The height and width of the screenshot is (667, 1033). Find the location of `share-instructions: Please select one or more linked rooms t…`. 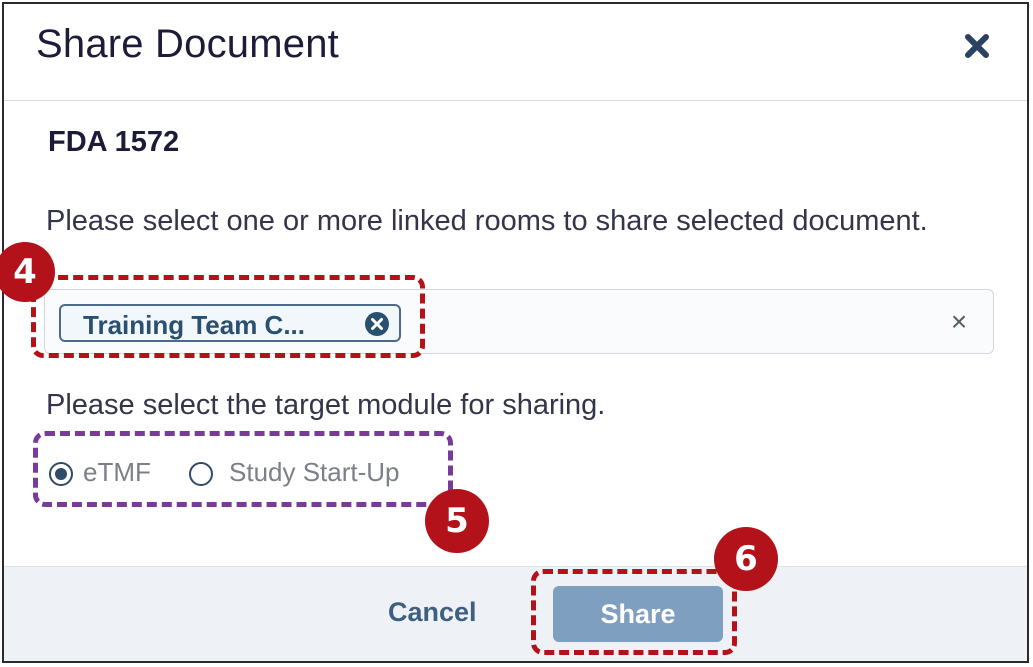

share-instructions: Please select one or more linked rooms t… is located at coordinates (487, 221).